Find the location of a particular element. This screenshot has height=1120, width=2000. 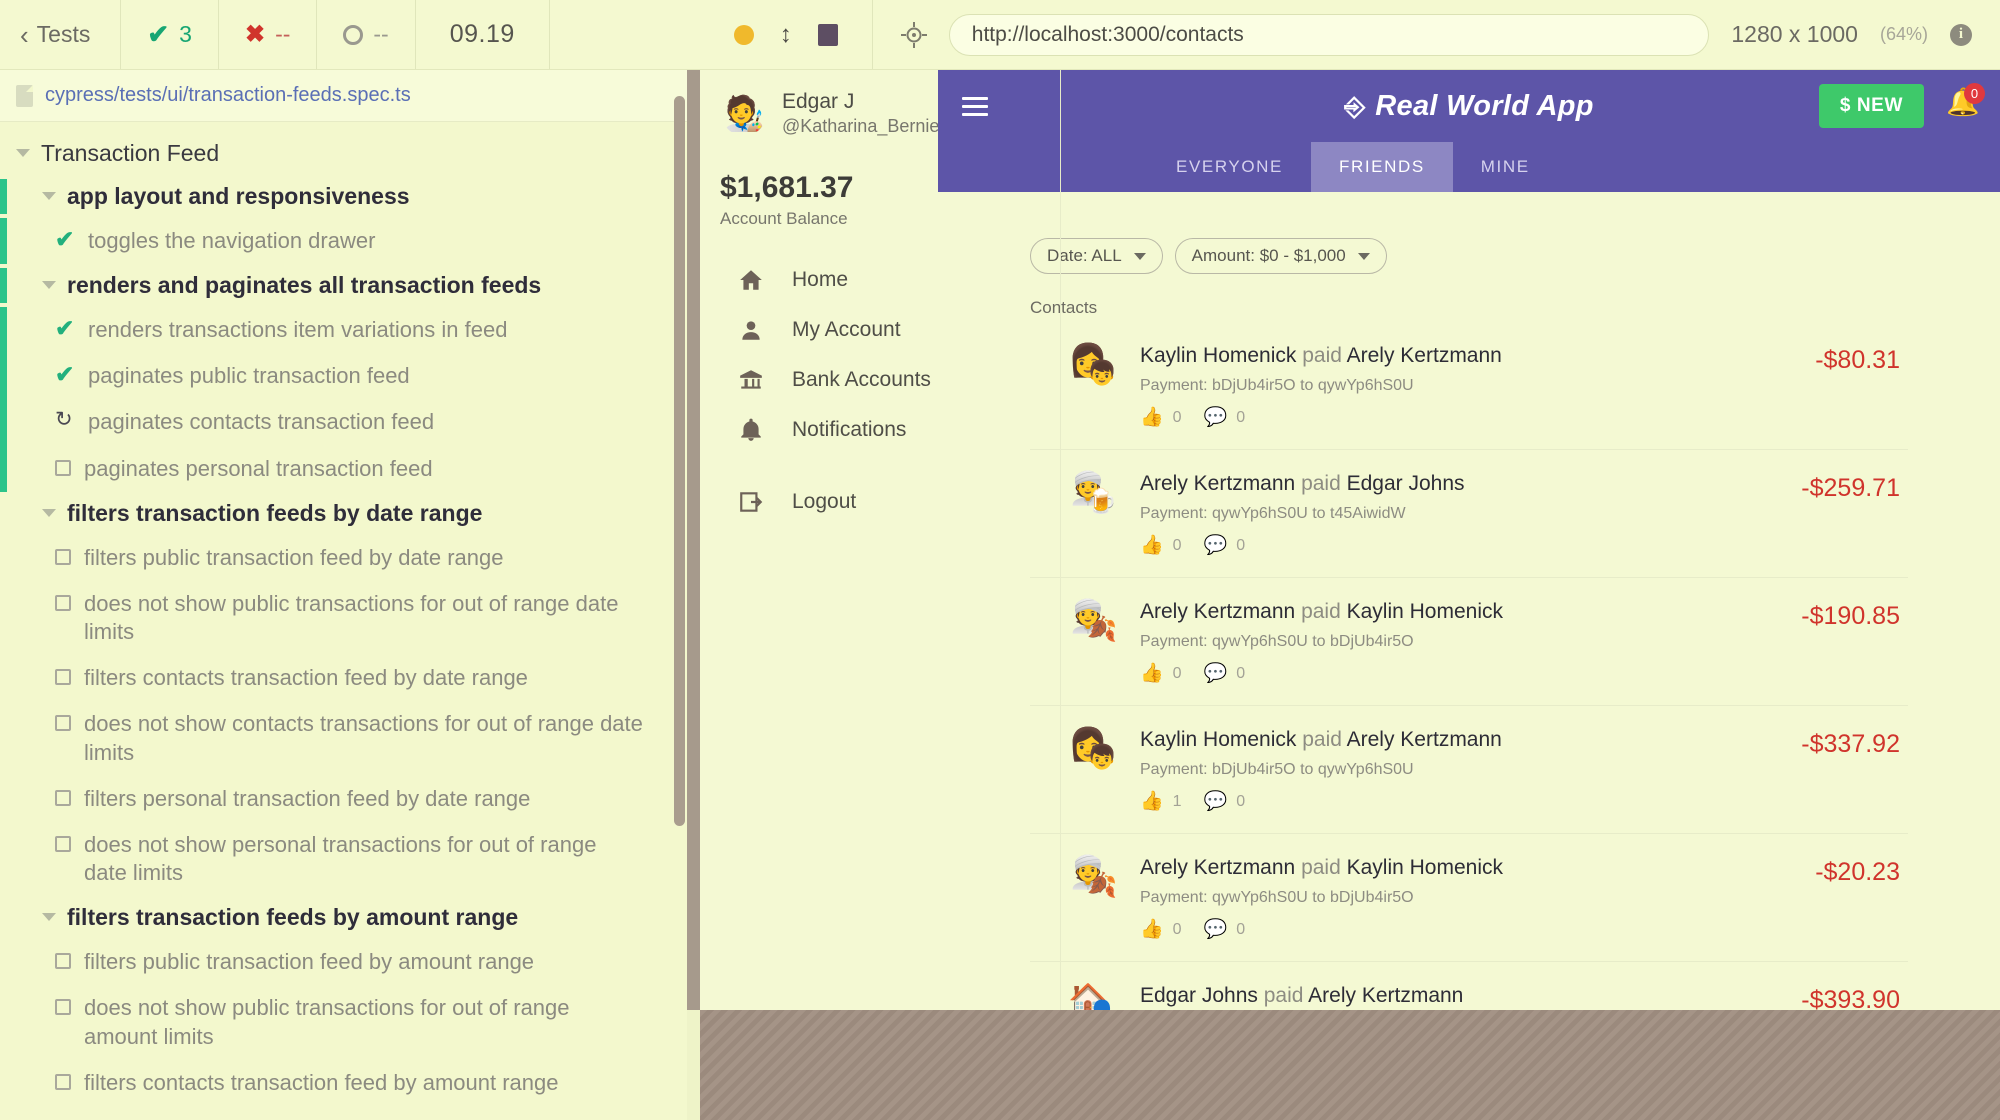

transaction-title: Kaylin Homenick paid Arely Kertzmann is located at coordinates (1465, 356).